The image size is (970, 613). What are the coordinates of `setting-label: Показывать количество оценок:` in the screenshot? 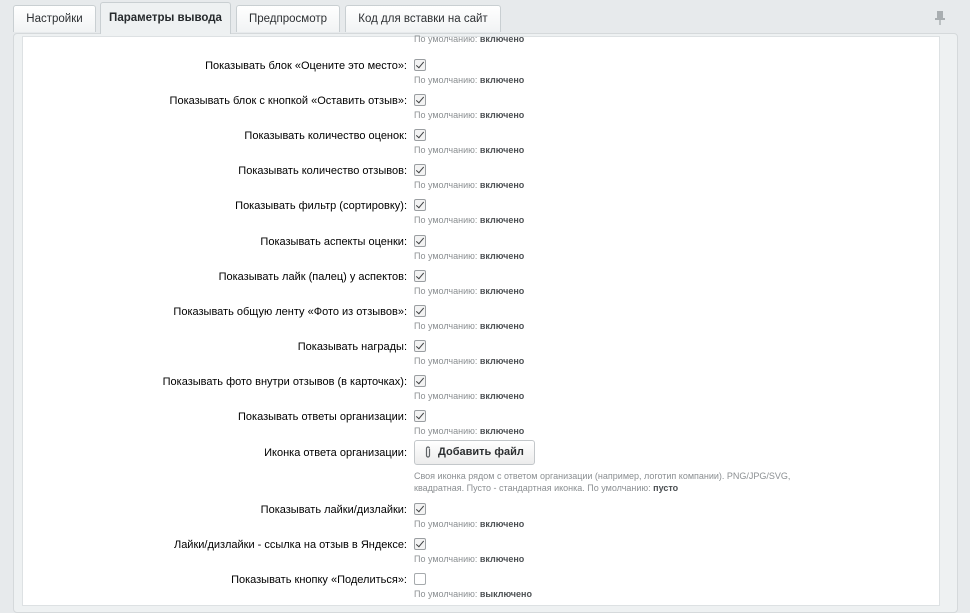 It's located at (325, 136).